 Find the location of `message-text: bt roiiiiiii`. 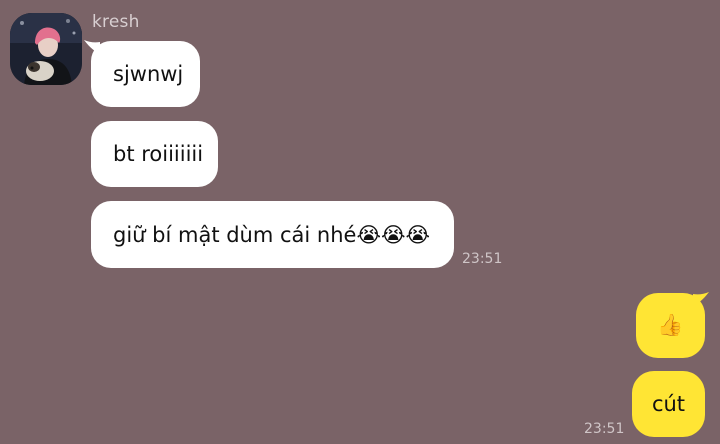

message-text: bt roiiiiiii is located at coordinates (158, 154).